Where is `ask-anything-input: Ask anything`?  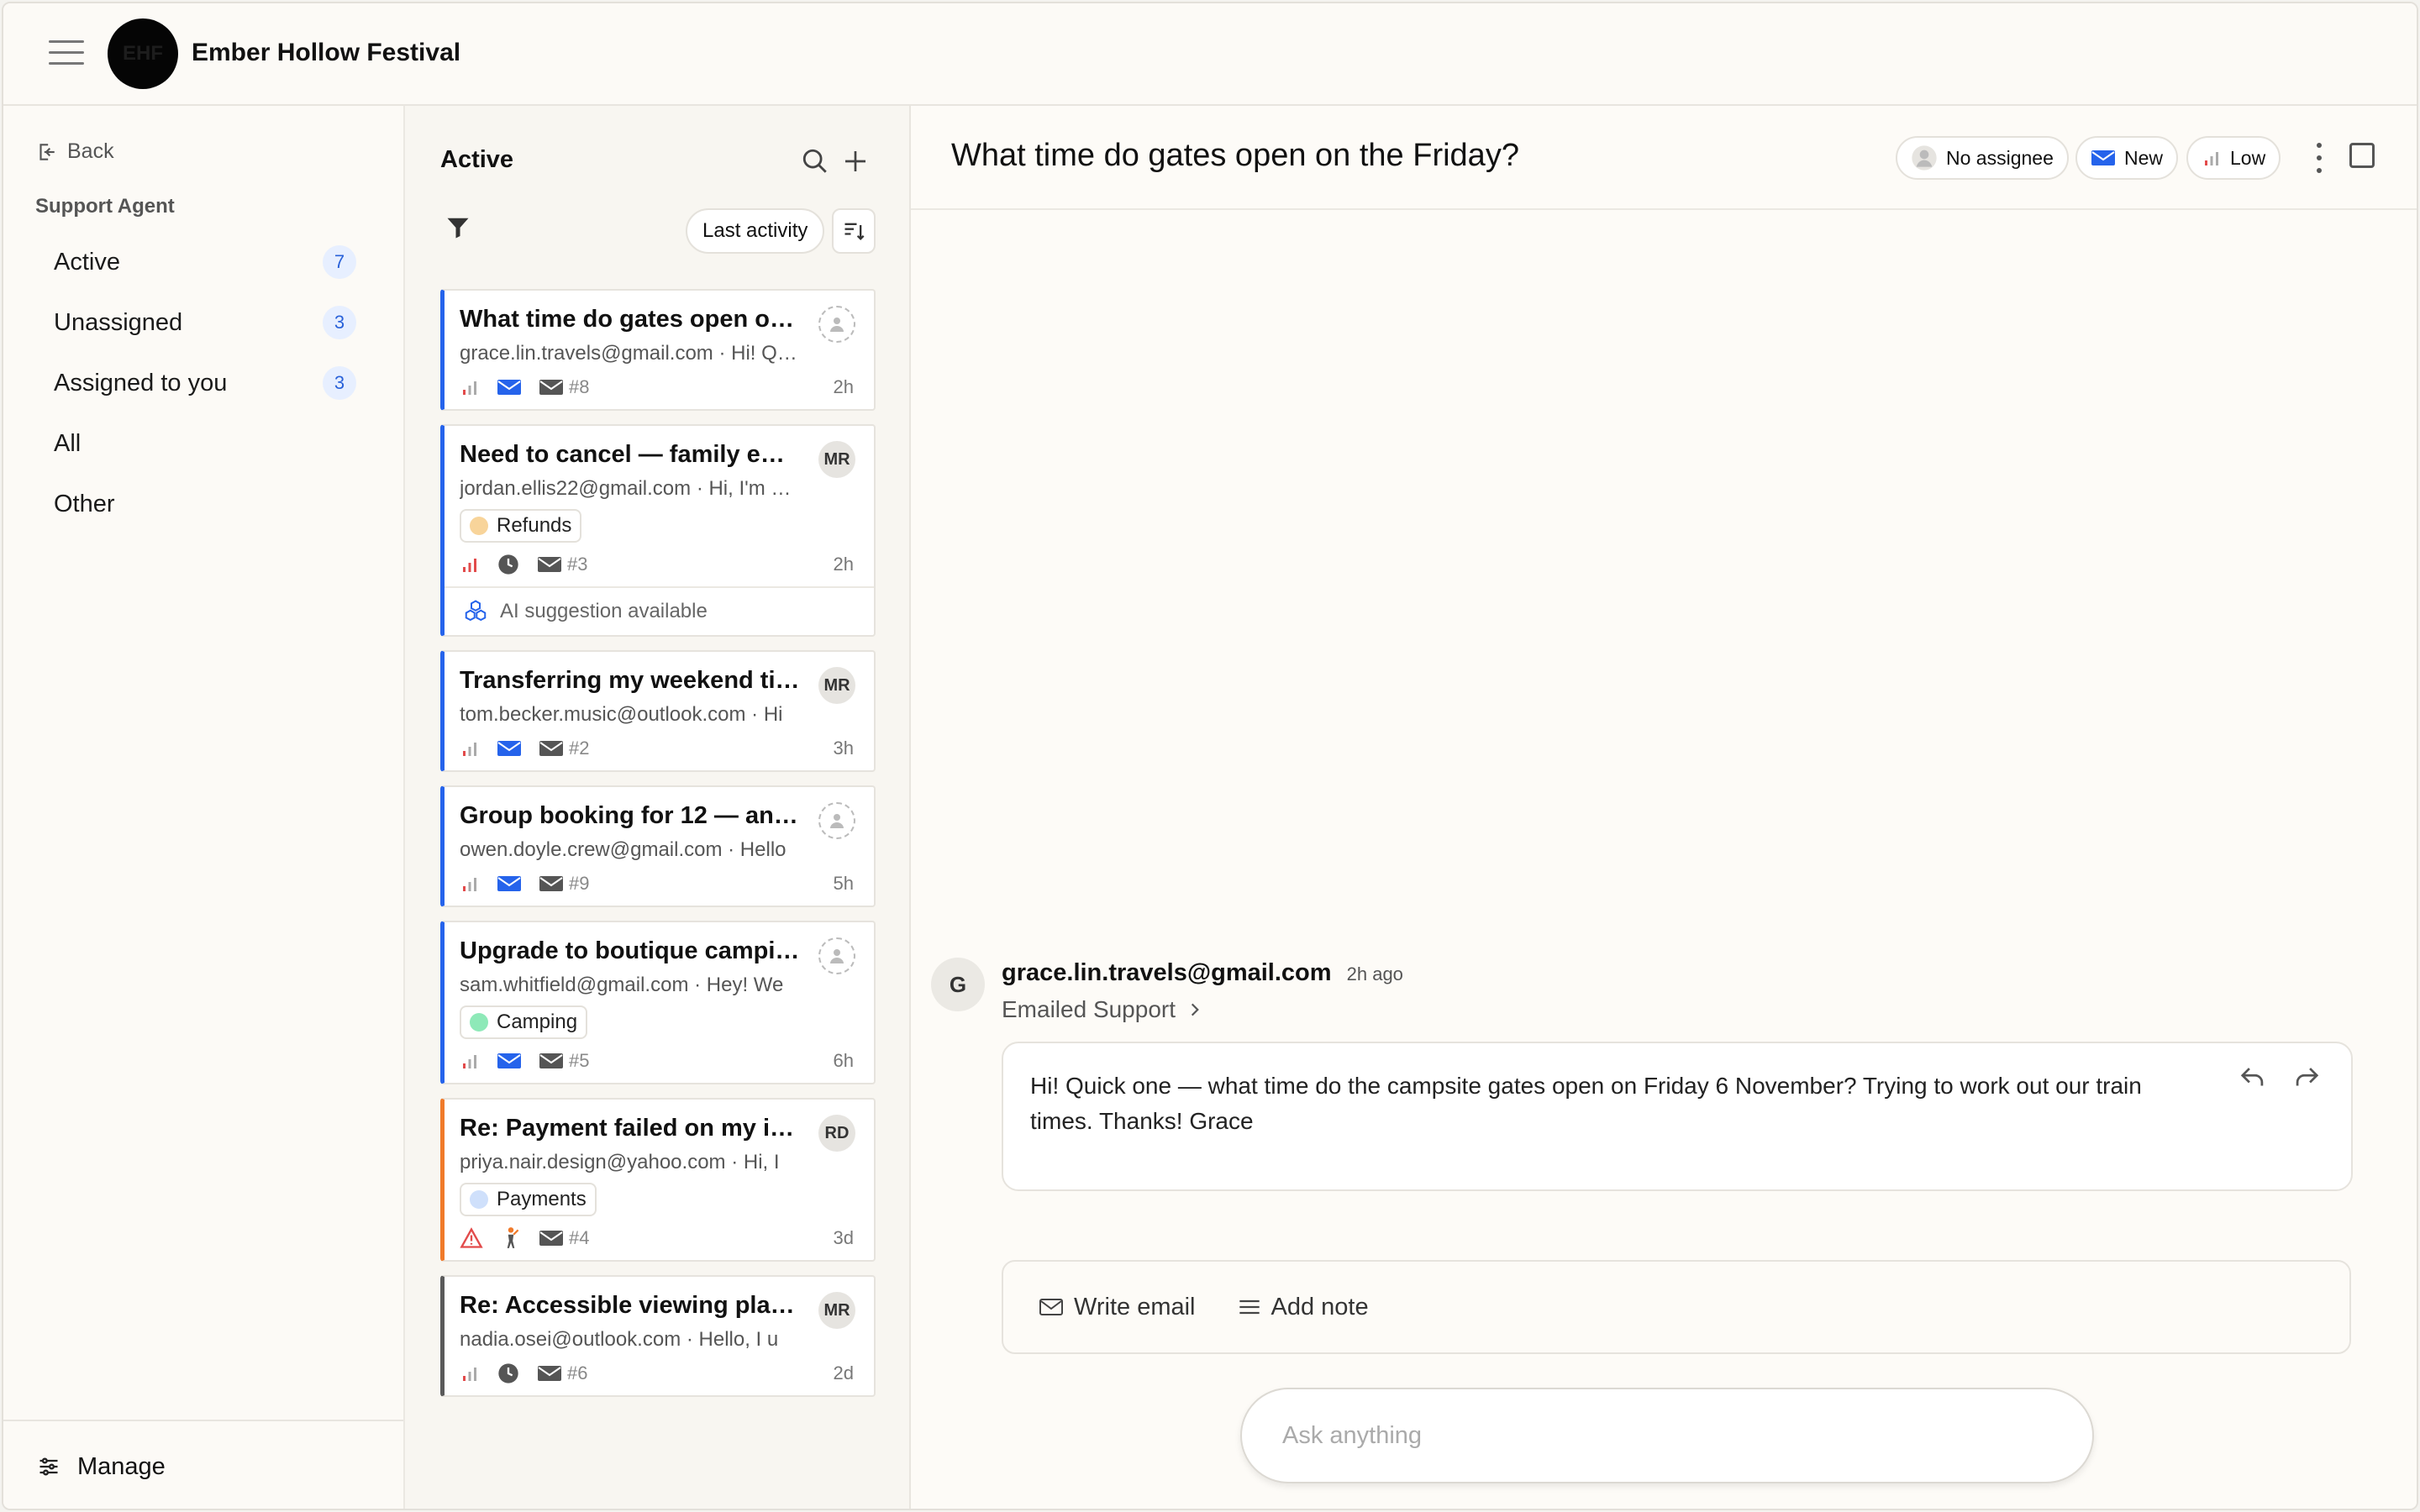 ask-anything-input: Ask anything is located at coordinates (1667, 1435).